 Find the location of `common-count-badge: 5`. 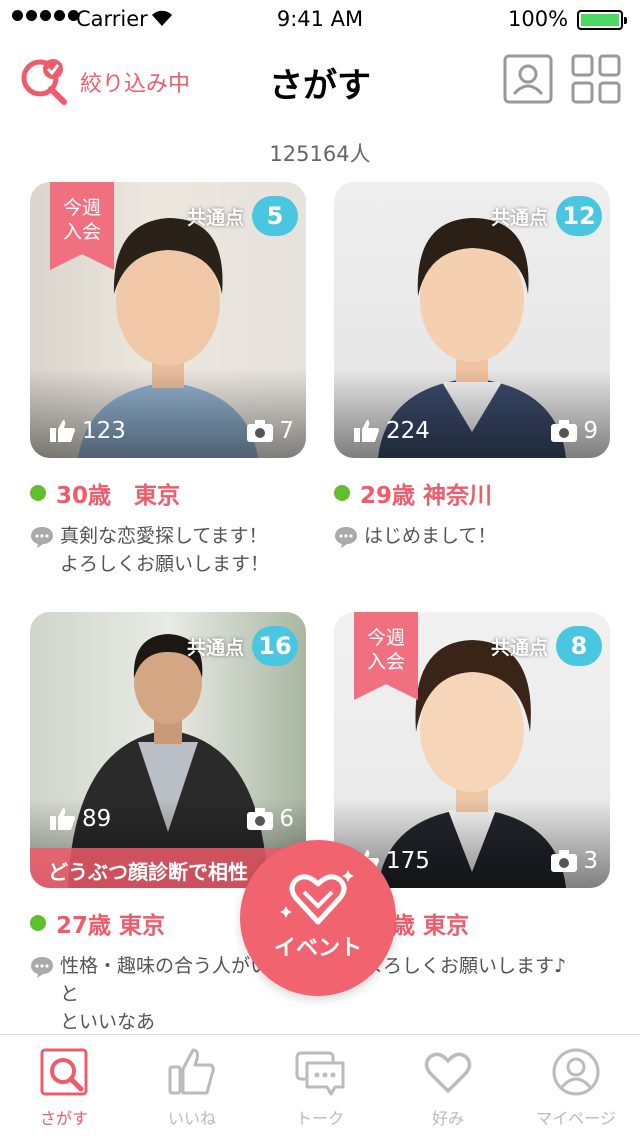

common-count-badge: 5 is located at coordinates (275, 216).